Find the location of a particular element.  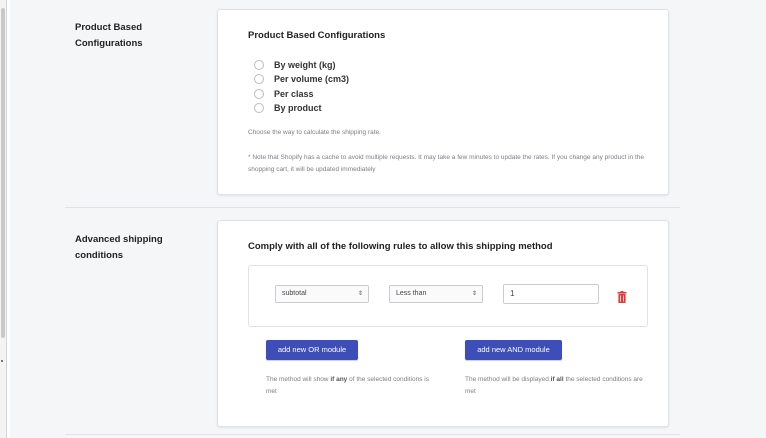

and-note-text: The method will be displayed is located at coordinates (508, 379).